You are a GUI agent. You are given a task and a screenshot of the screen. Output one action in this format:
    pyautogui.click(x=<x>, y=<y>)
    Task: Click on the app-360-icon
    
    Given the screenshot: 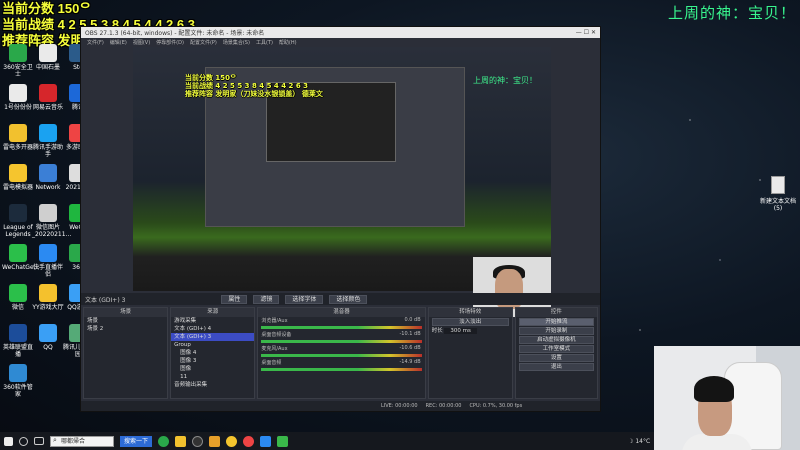 What is the action you would take?
    pyautogui.click(x=164, y=441)
    